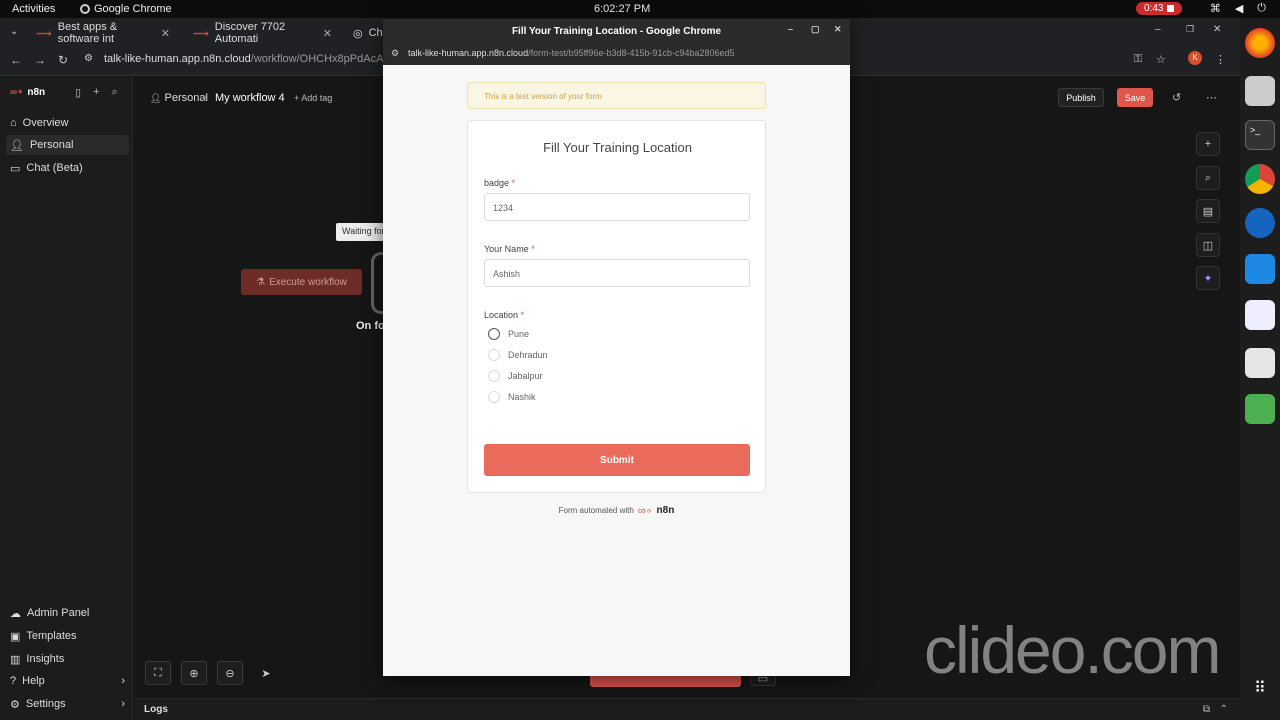  Describe the element at coordinates (367, 33) in the screenshot. I see `browser-tab: ◎ Cha` at that location.